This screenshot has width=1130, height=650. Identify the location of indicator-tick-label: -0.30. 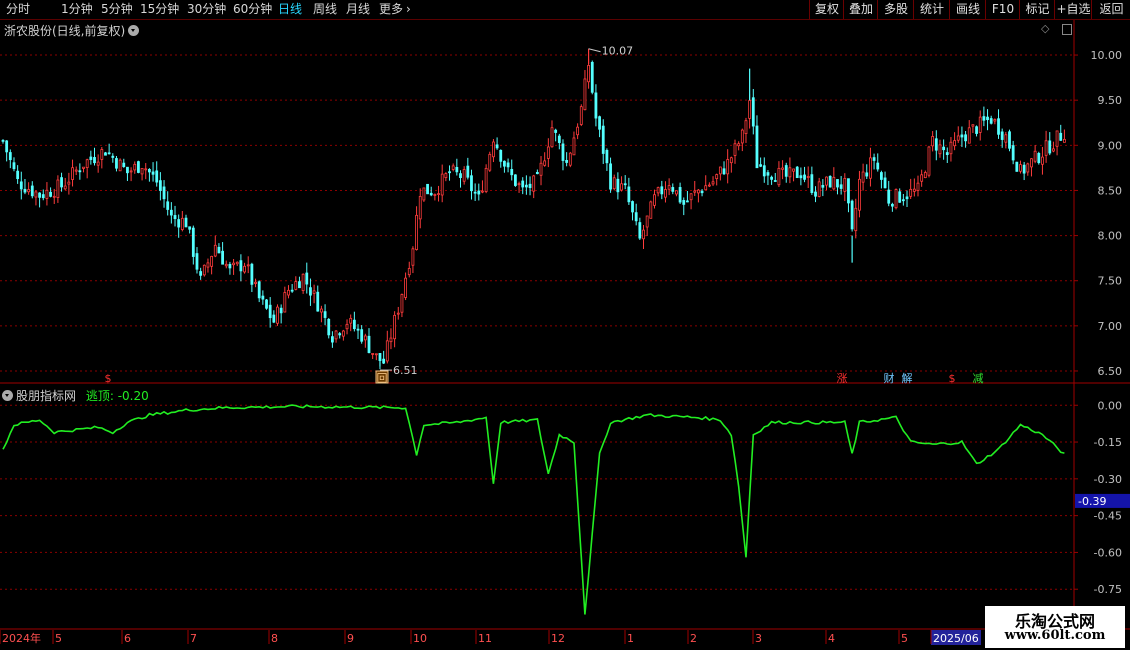
(1108, 479).